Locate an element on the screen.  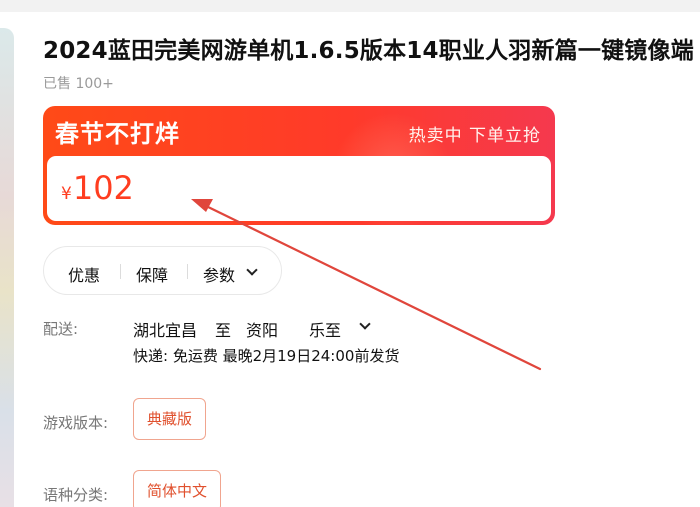
info-tabs: 优惠 保障 参数 is located at coordinates (162, 270).